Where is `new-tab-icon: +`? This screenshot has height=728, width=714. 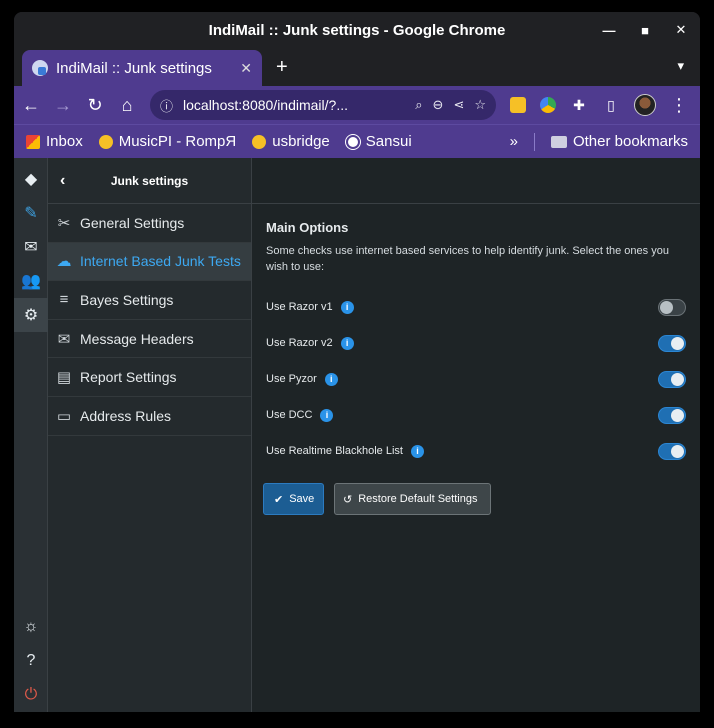
new-tab-icon: + is located at coordinates (282, 67).